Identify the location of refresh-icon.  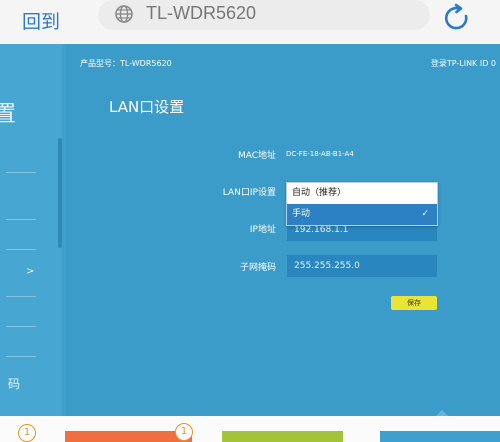
(456, 18).